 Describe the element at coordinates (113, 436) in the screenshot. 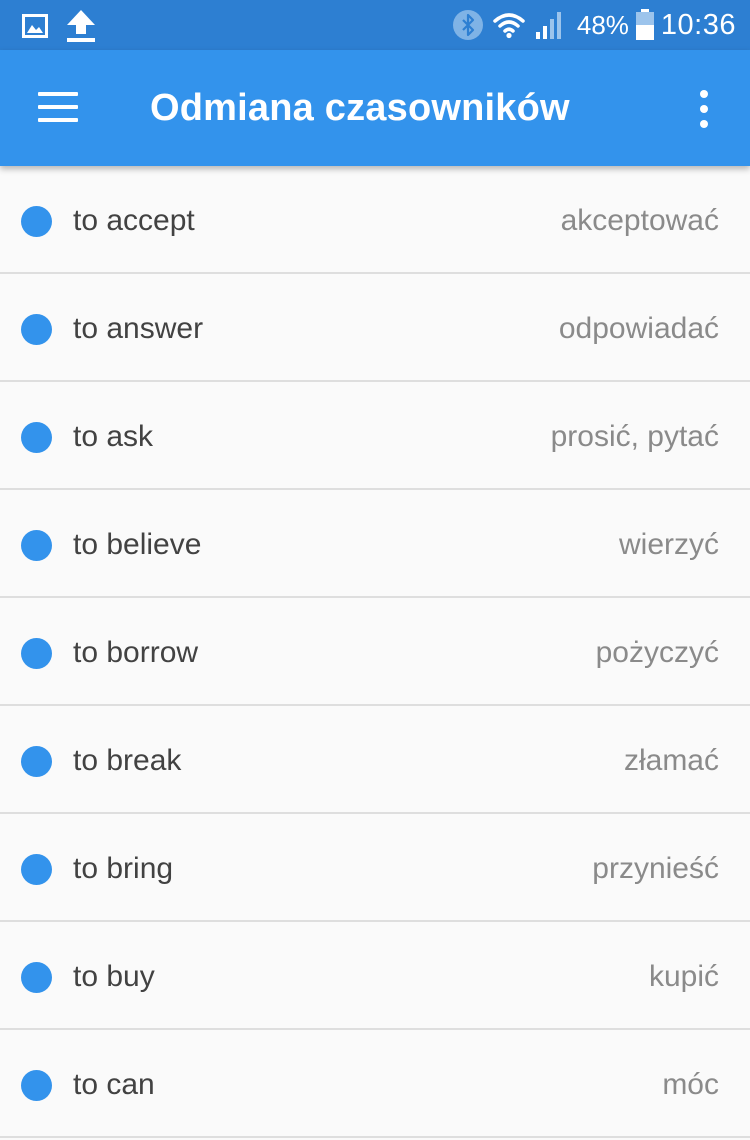

I see `english-verb: to ask` at that location.